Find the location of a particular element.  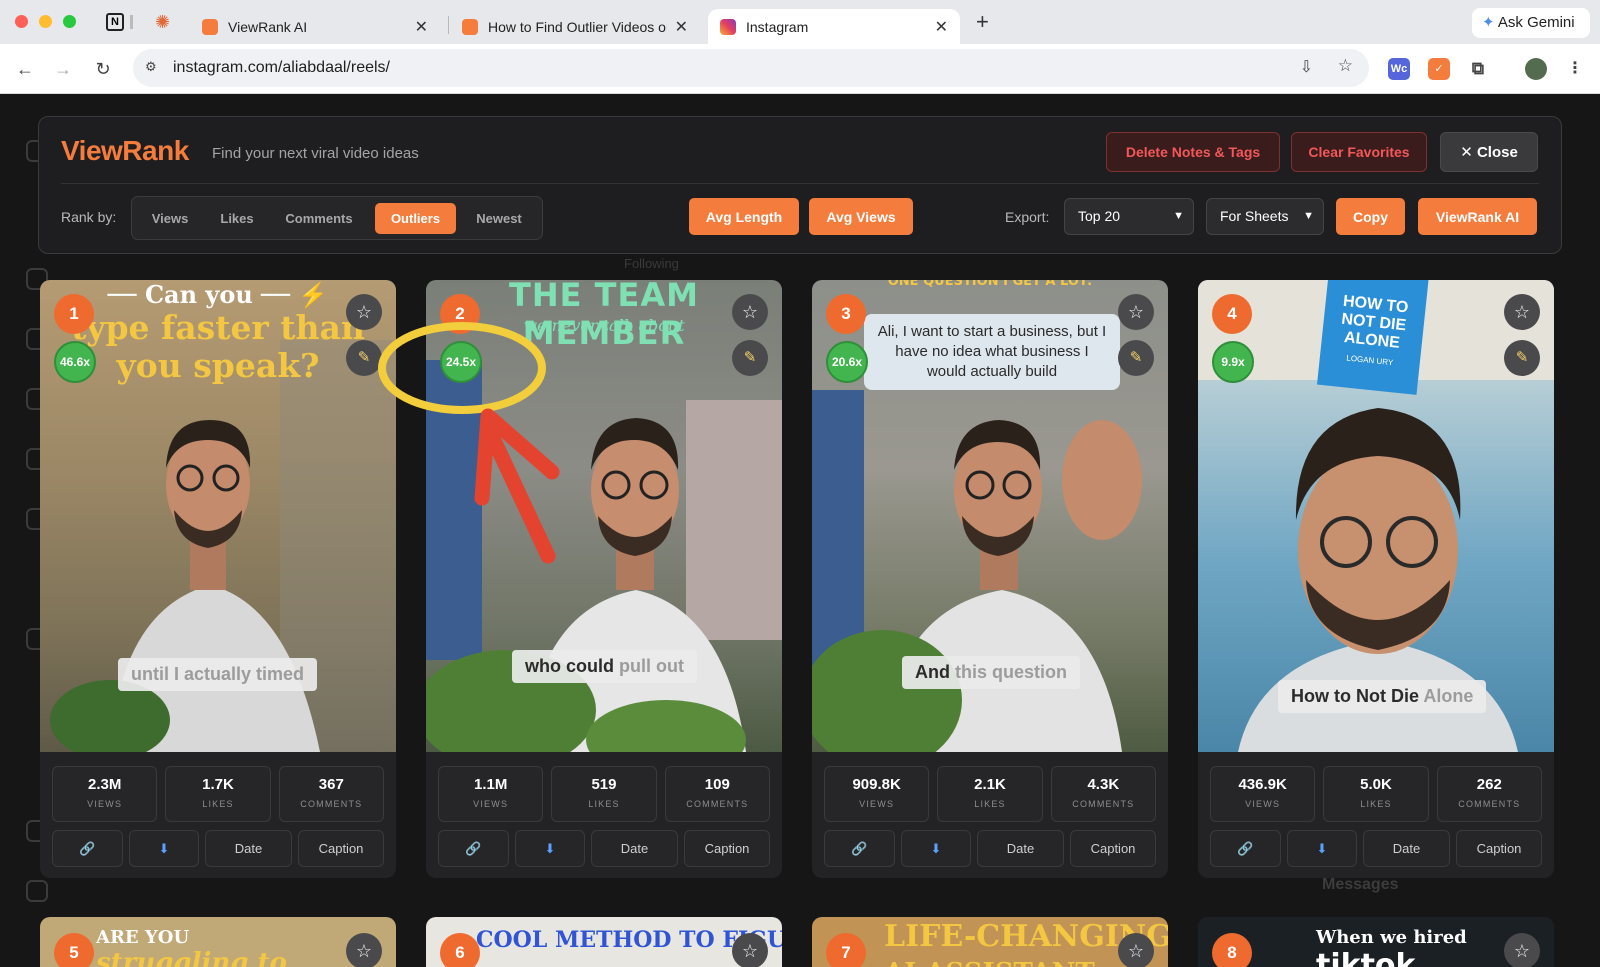

divider is located at coordinates (800, 183).